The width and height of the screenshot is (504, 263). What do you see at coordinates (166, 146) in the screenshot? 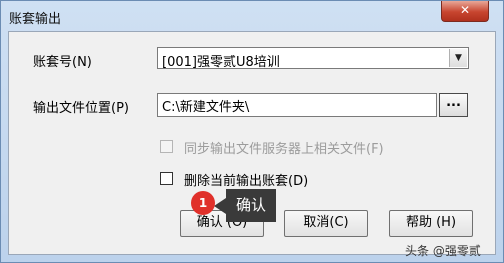
I see `sync-files-checkbox` at bounding box center [166, 146].